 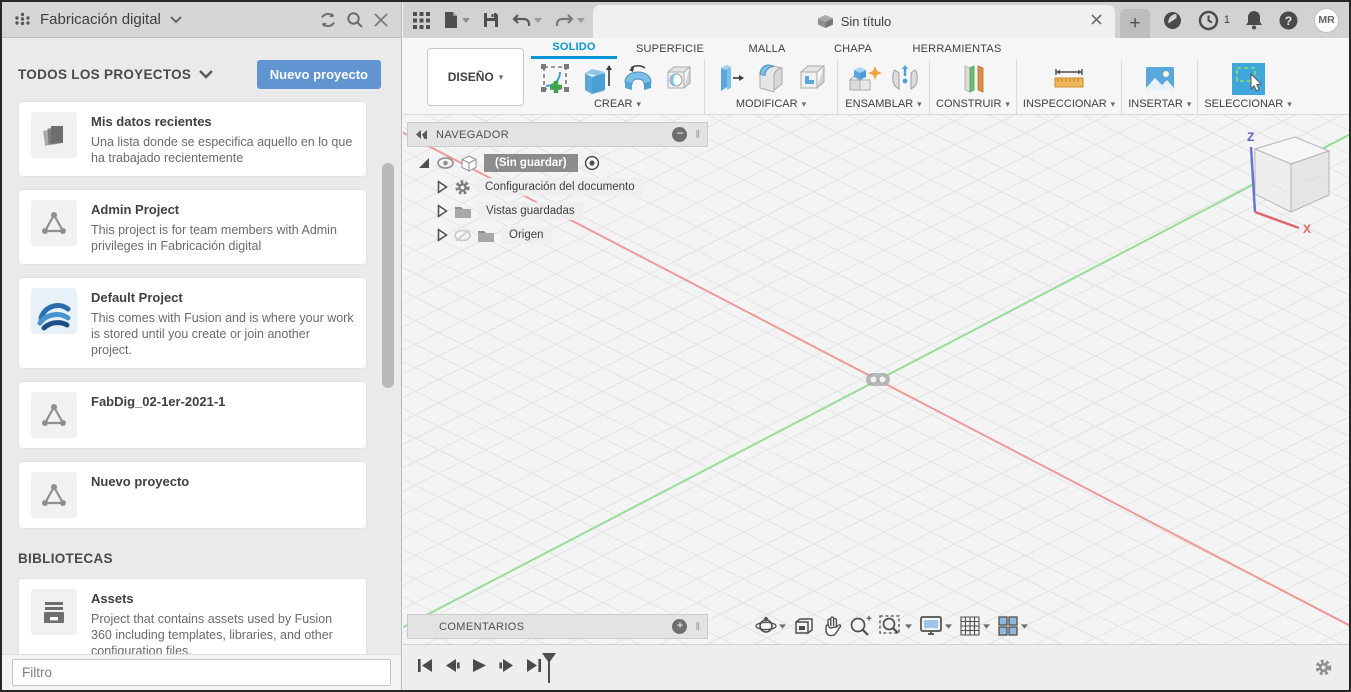 What do you see at coordinates (549, 670) in the screenshot?
I see `timeline-position-marker` at bounding box center [549, 670].